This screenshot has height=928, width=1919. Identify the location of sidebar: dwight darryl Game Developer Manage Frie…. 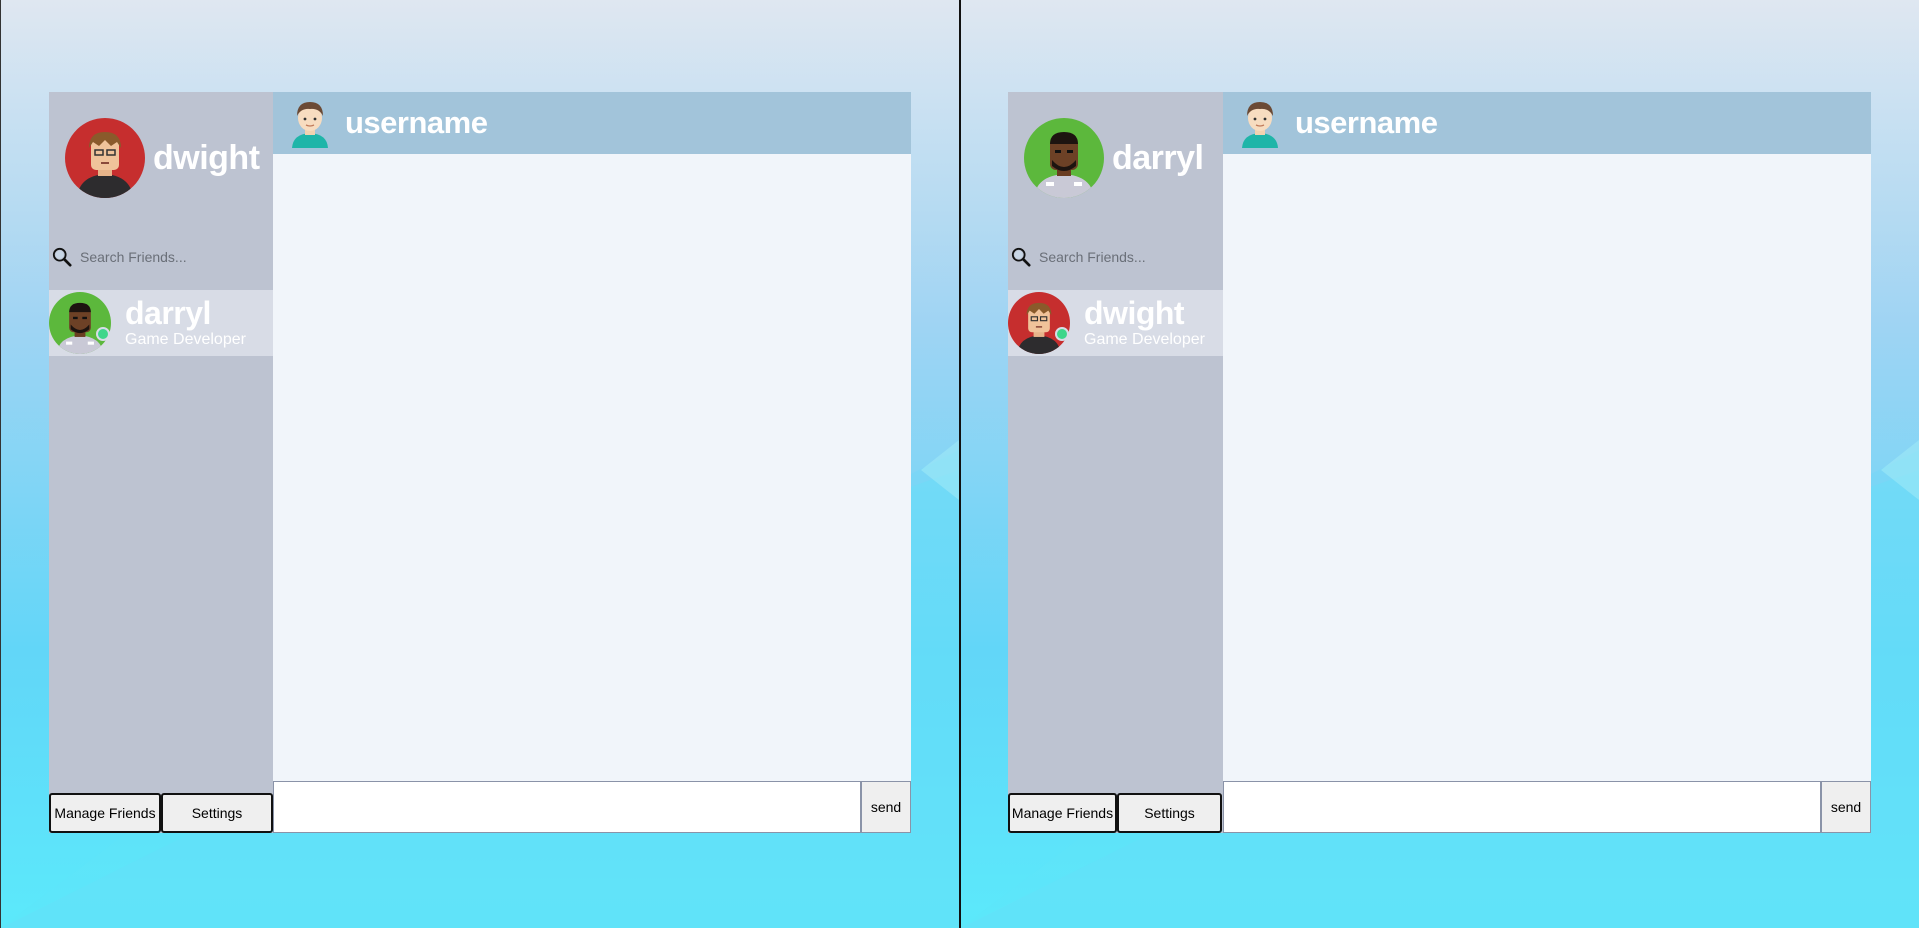
(161, 462).